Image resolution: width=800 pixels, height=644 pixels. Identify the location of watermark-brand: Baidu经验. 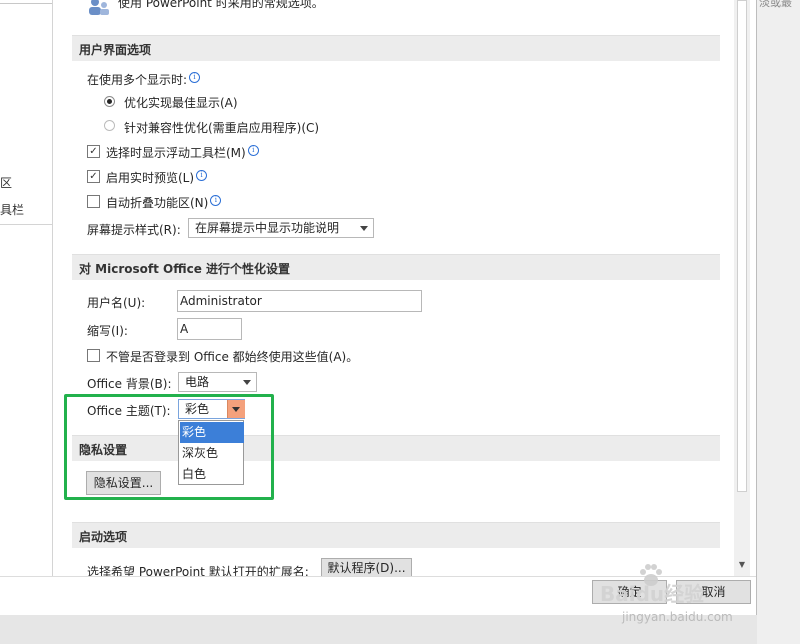
(652, 594).